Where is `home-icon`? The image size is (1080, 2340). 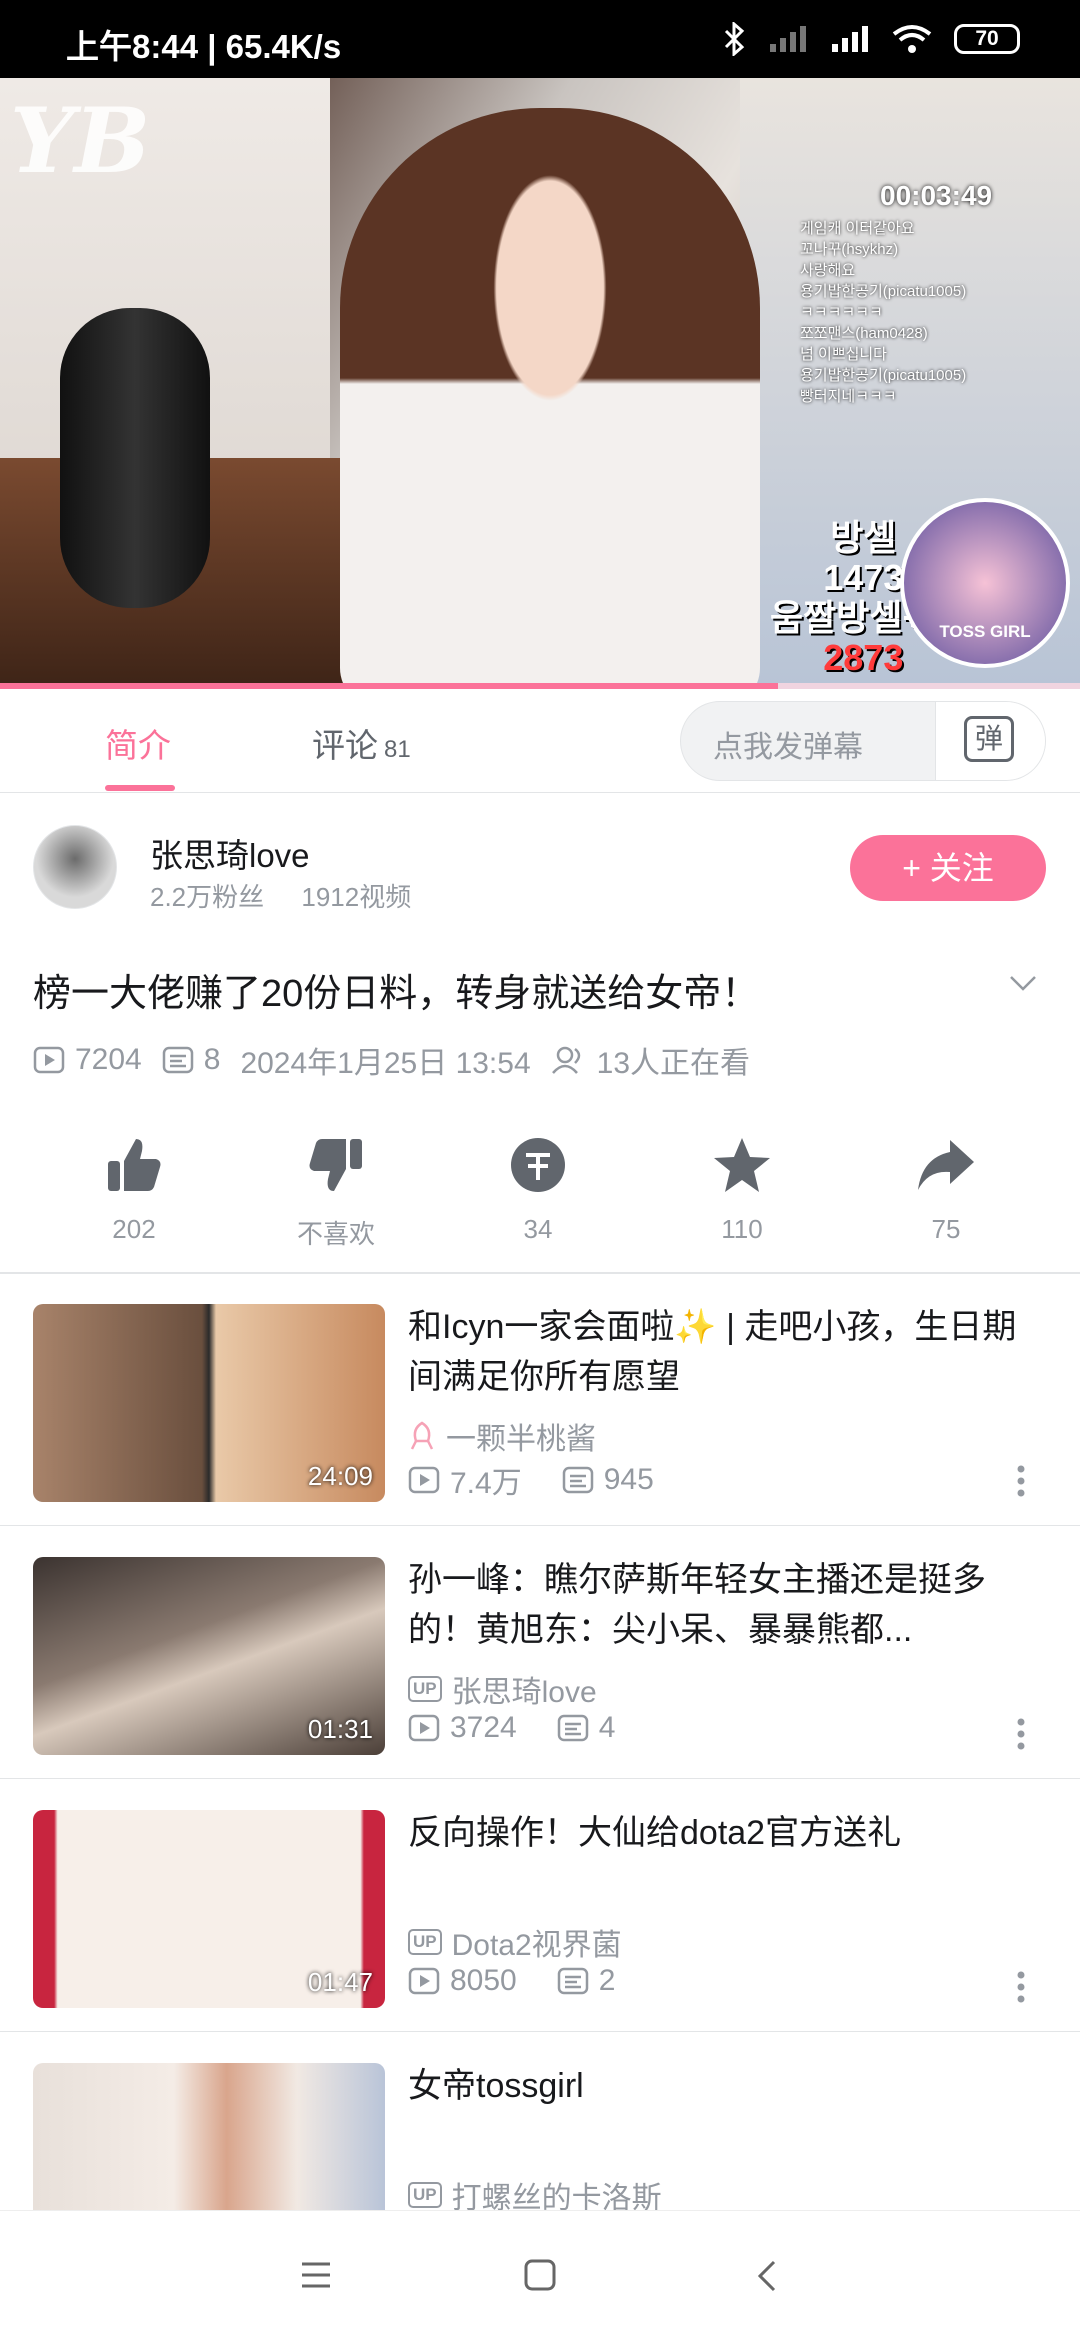 home-icon is located at coordinates (540, 2275).